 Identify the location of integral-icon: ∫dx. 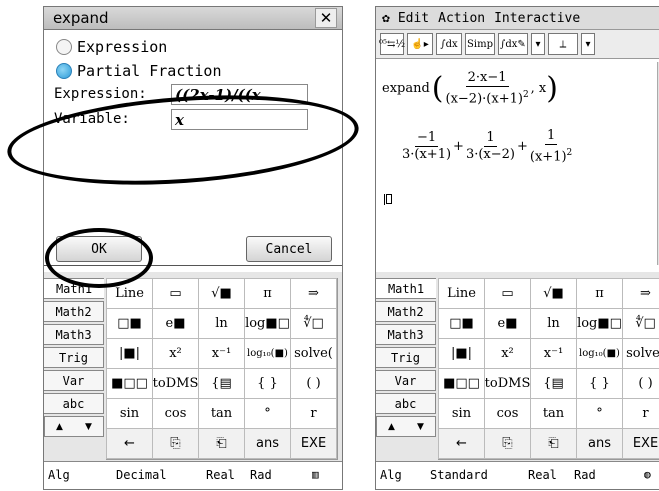
(449, 44).